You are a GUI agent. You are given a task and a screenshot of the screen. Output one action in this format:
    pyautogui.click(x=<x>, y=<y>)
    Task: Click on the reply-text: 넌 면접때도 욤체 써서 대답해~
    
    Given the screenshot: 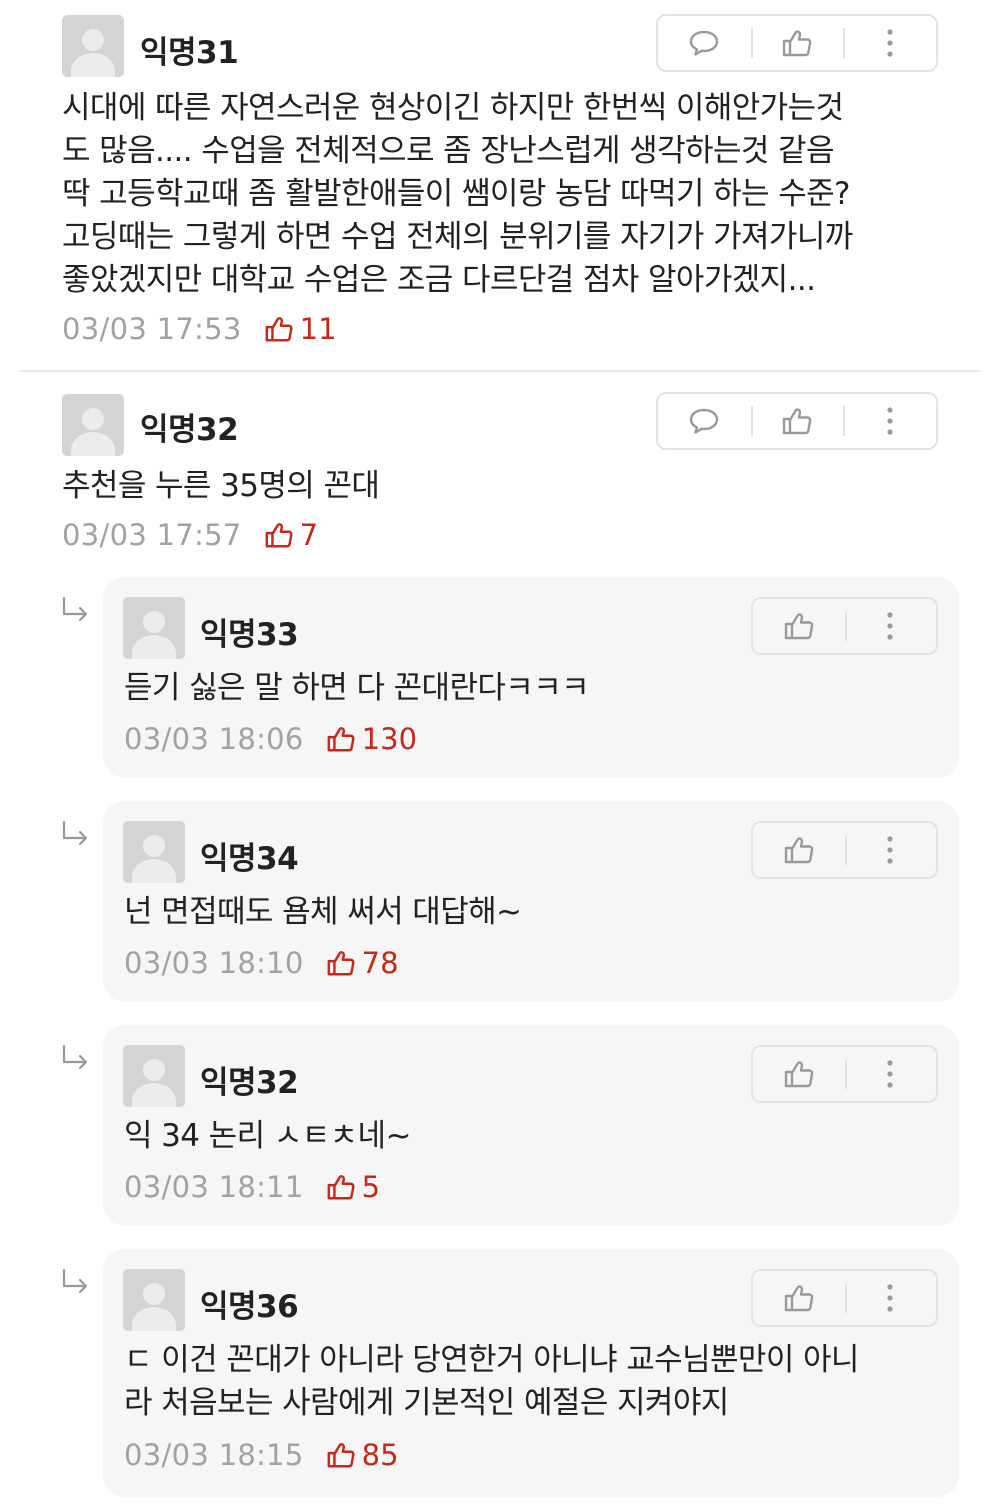 What is the action you would take?
    pyautogui.click(x=323, y=912)
    